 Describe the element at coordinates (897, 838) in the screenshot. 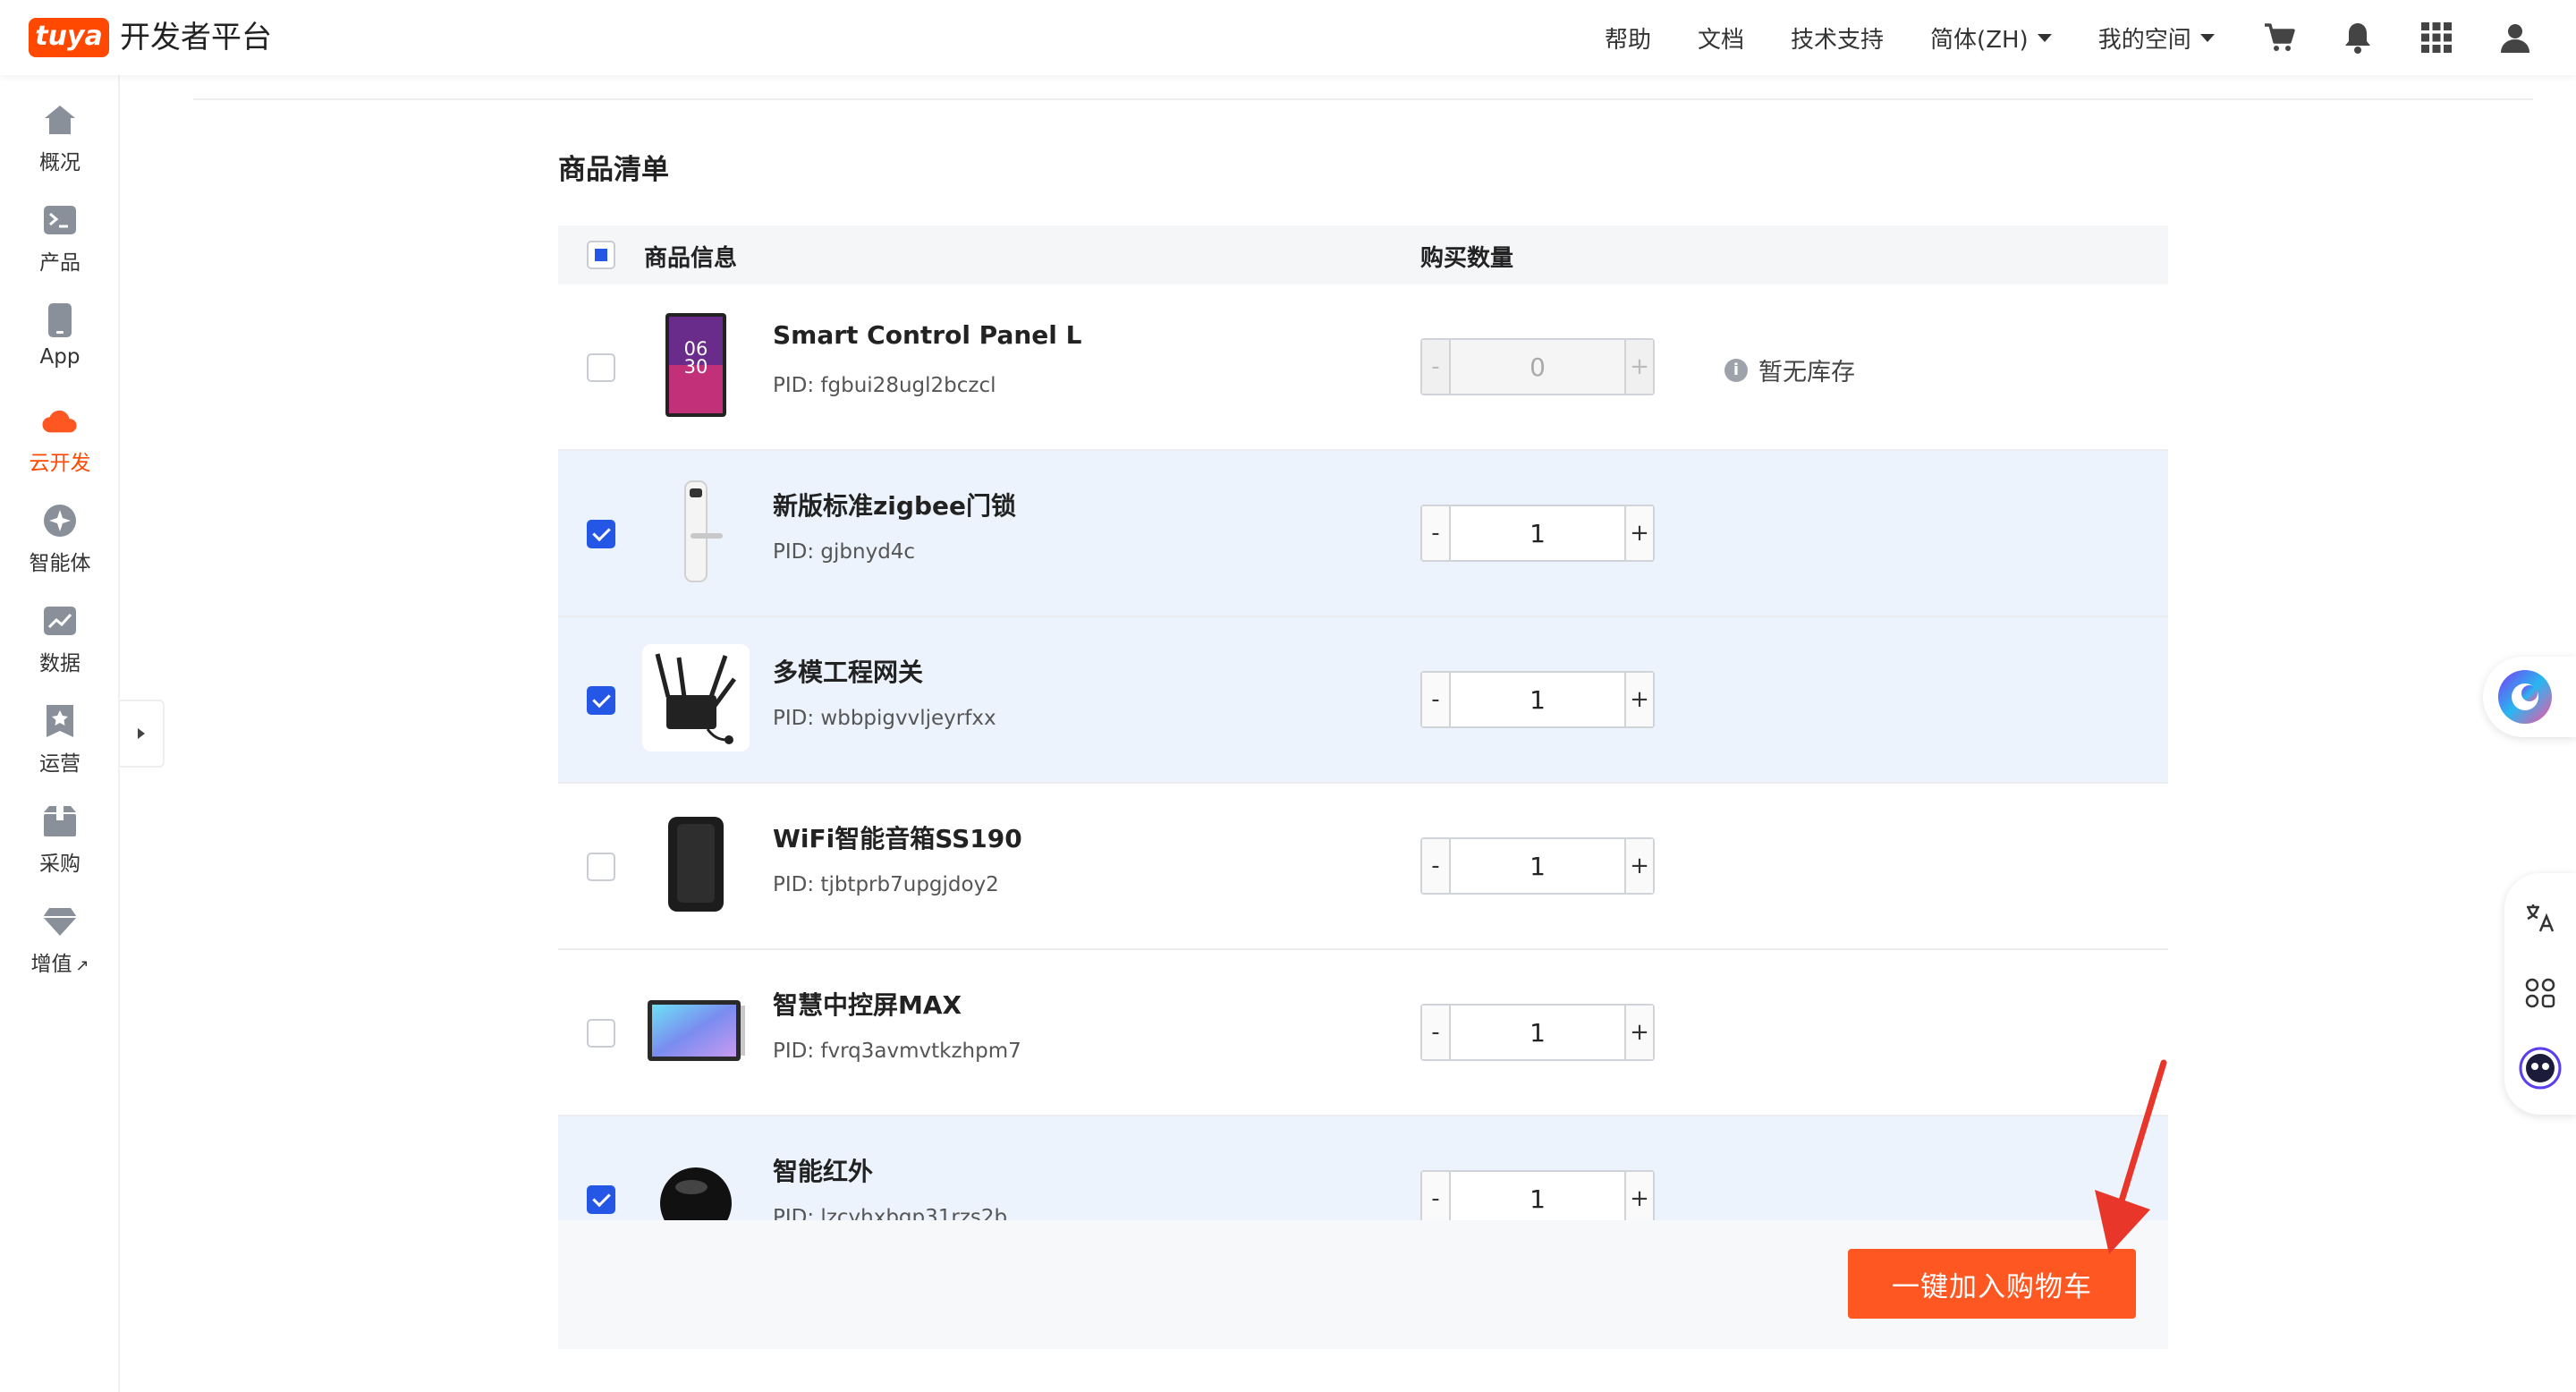

I see `product-name: WiFi智能音箱SS190` at that location.